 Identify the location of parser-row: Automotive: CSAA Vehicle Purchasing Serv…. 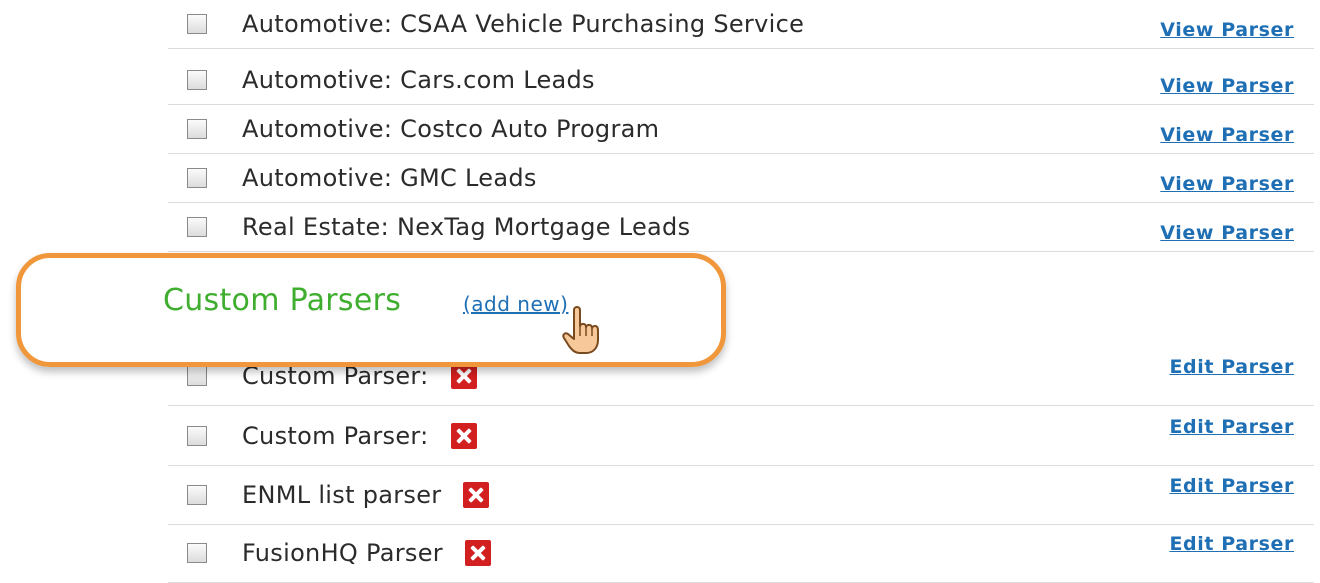
(741, 24).